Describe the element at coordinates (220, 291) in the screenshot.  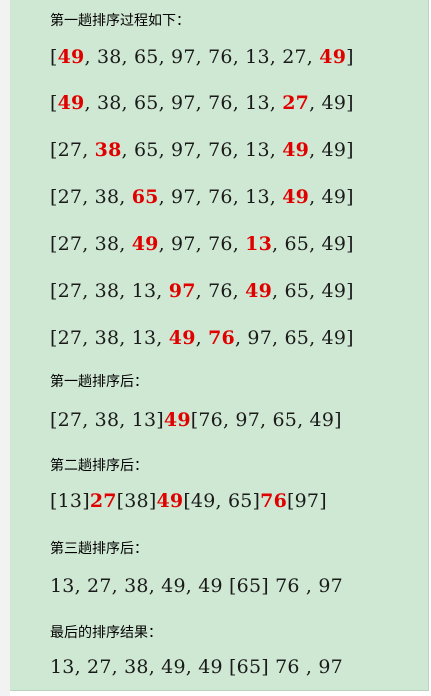
I see `sequence-text: , 76,` at that location.